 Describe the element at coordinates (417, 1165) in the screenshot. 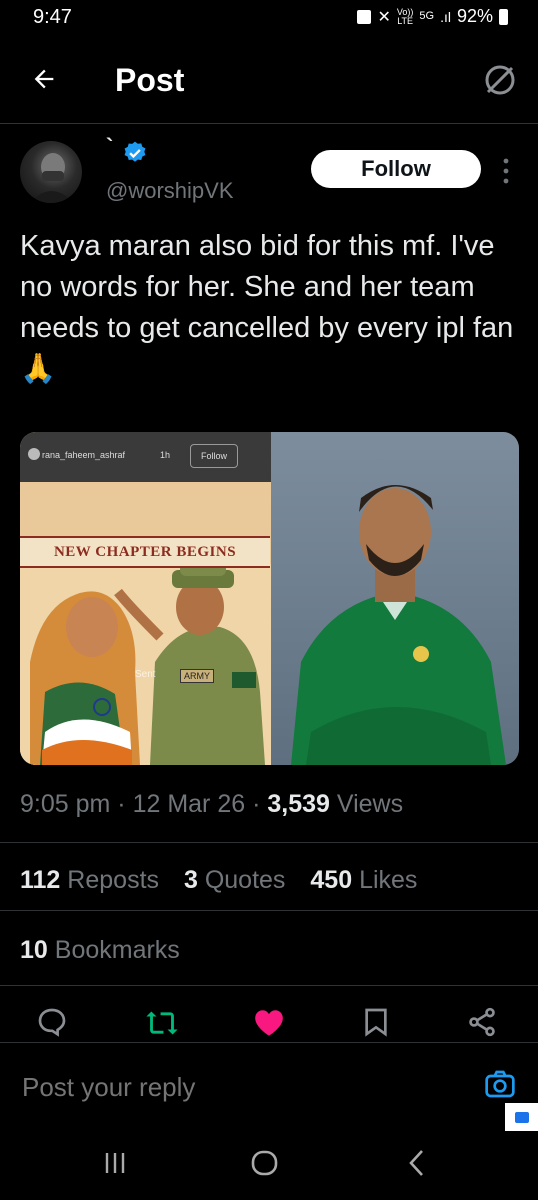

I see `back-nav-icon` at that location.